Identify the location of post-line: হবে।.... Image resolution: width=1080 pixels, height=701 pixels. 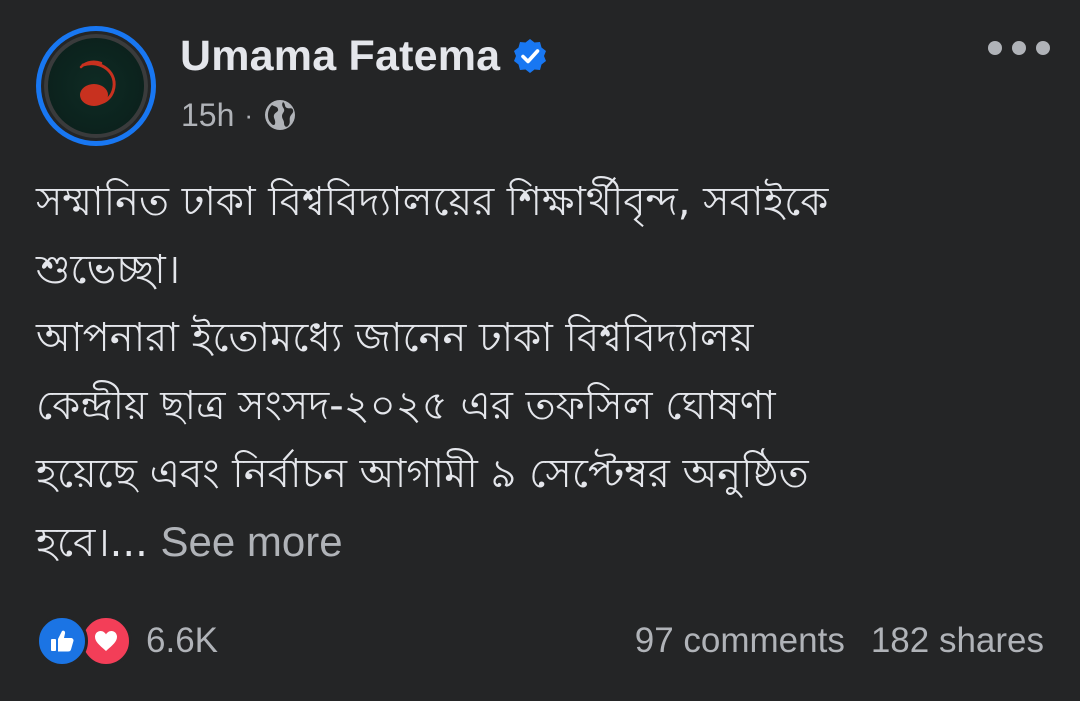
(92, 543).